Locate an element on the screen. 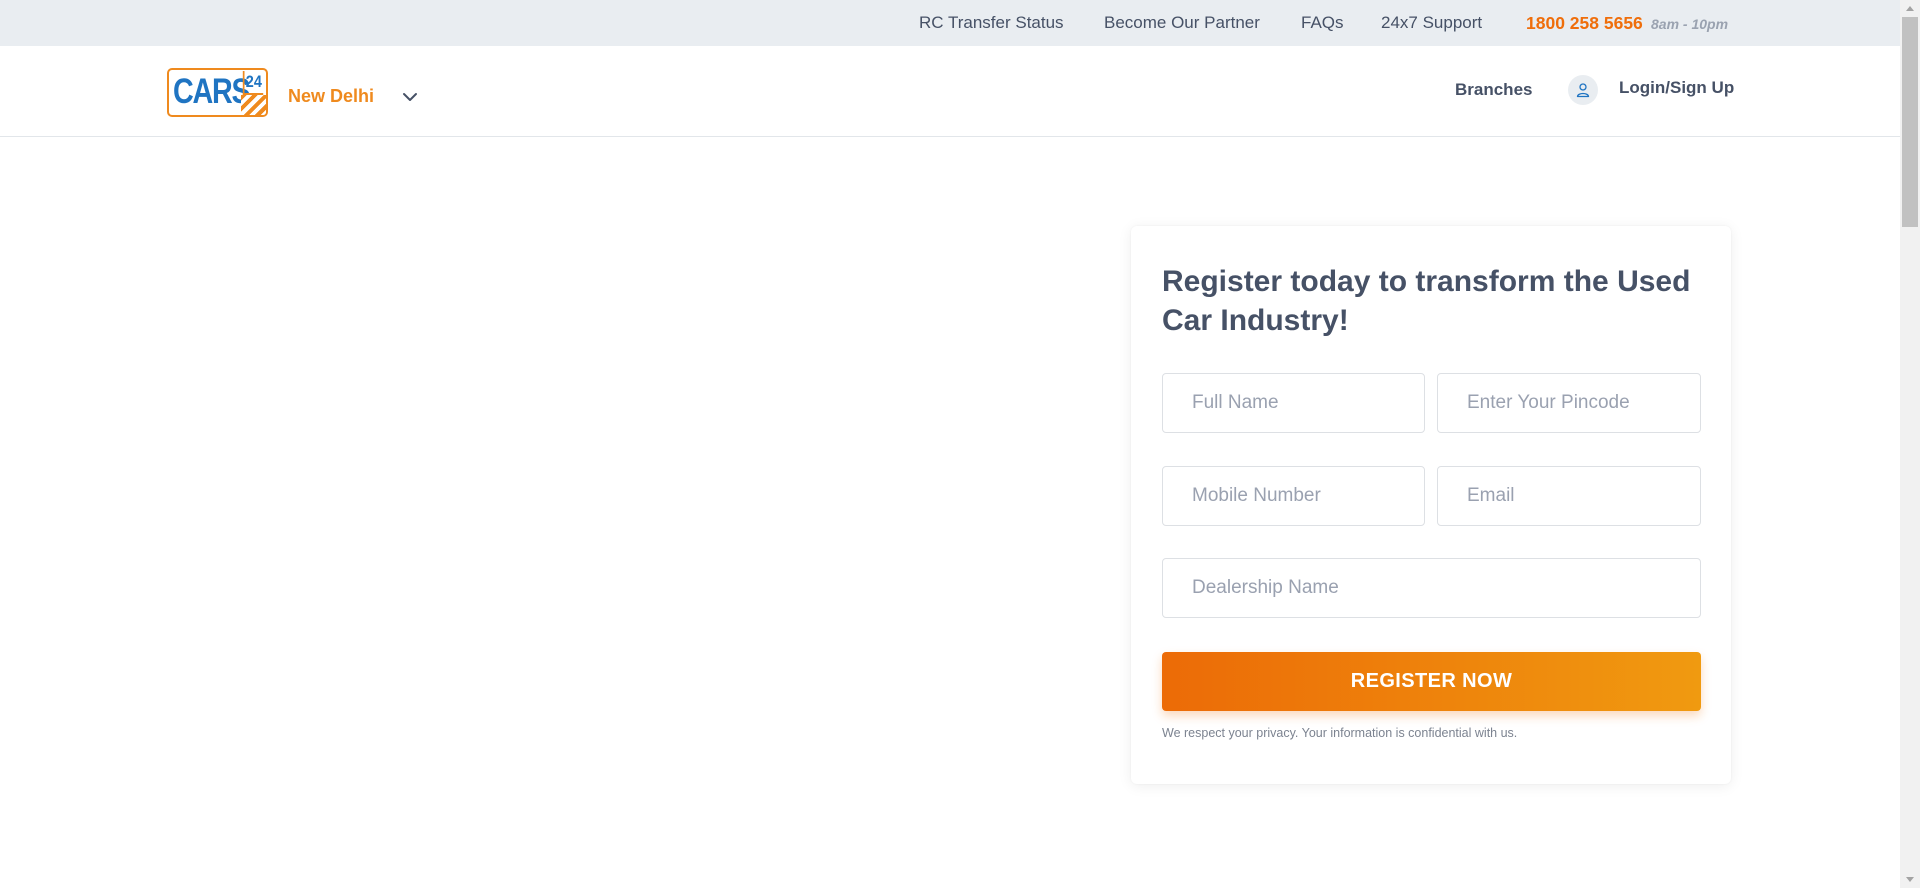  pincode-input is located at coordinates (1569, 403).